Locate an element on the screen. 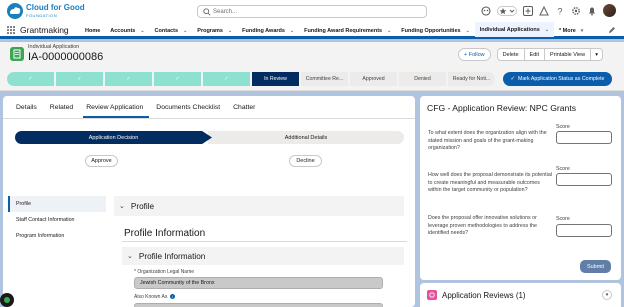 This screenshot has height=307, width=624. app-launcher-icon is located at coordinates (11, 30).